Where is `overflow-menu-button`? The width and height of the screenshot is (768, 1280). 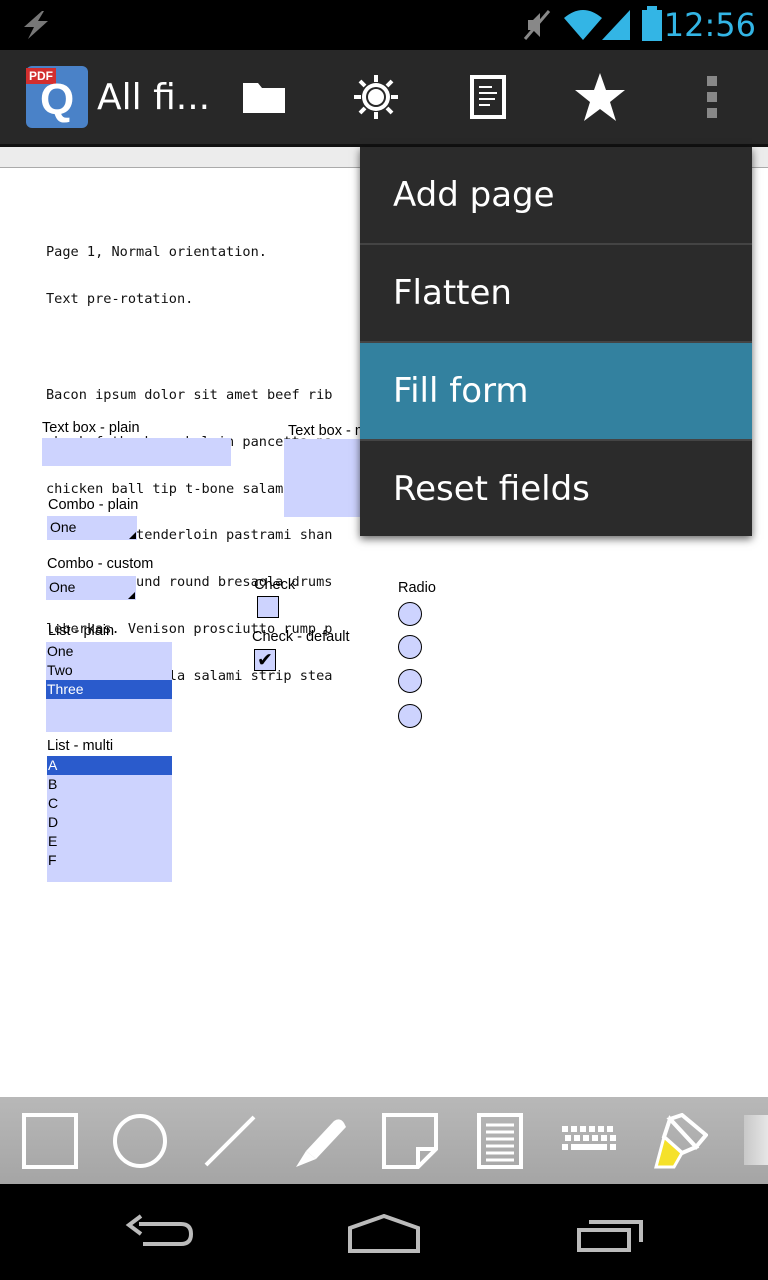 overflow-menu-button is located at coordinates (712, 97).